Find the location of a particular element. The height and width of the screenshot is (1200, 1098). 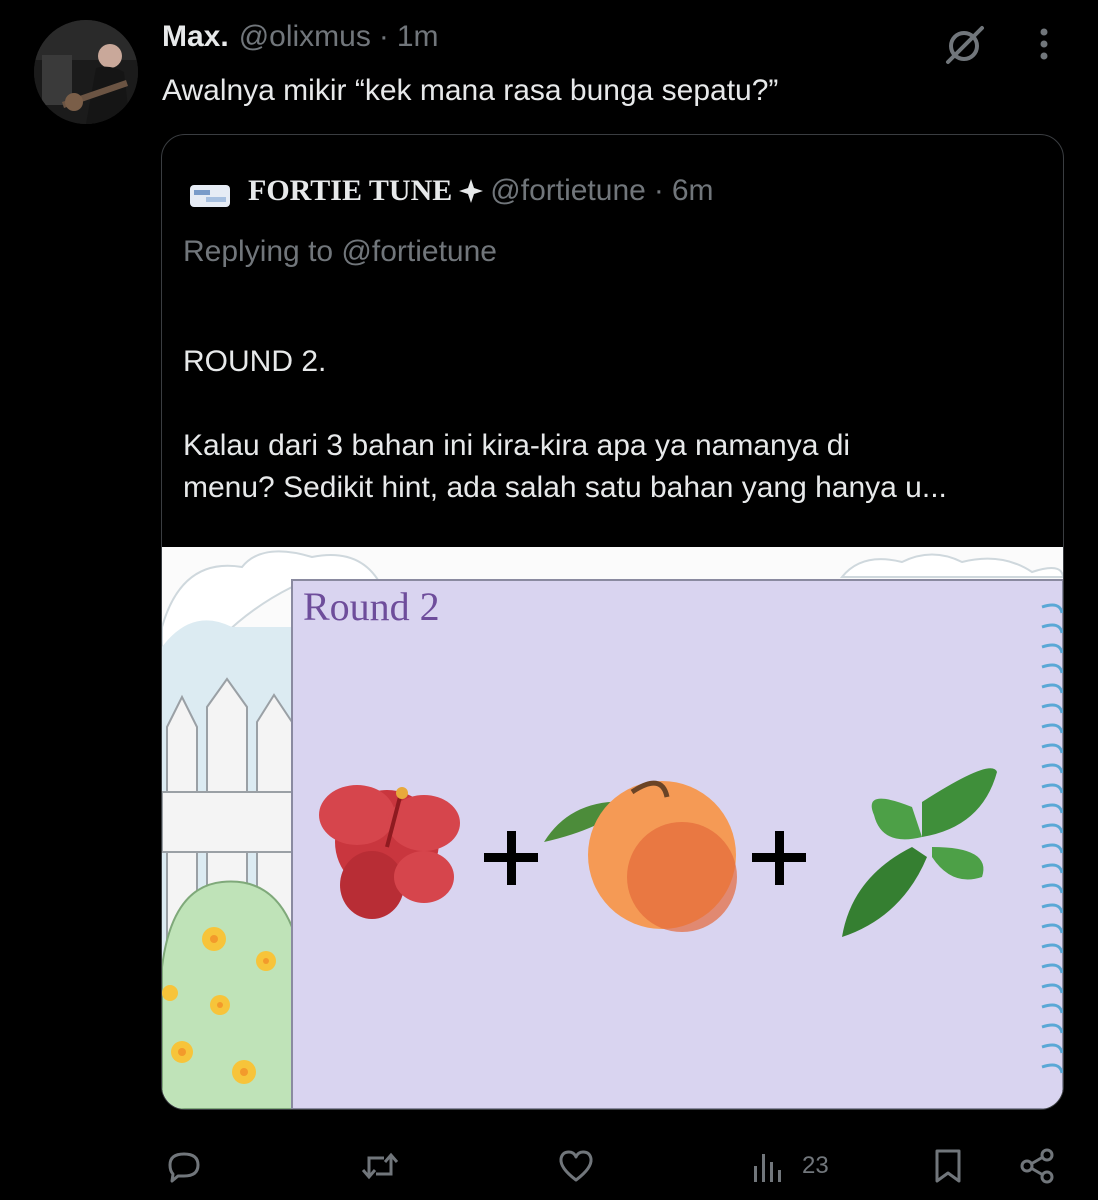

replying-to: Replying to @fortietune is located at coordinates (340, 252).